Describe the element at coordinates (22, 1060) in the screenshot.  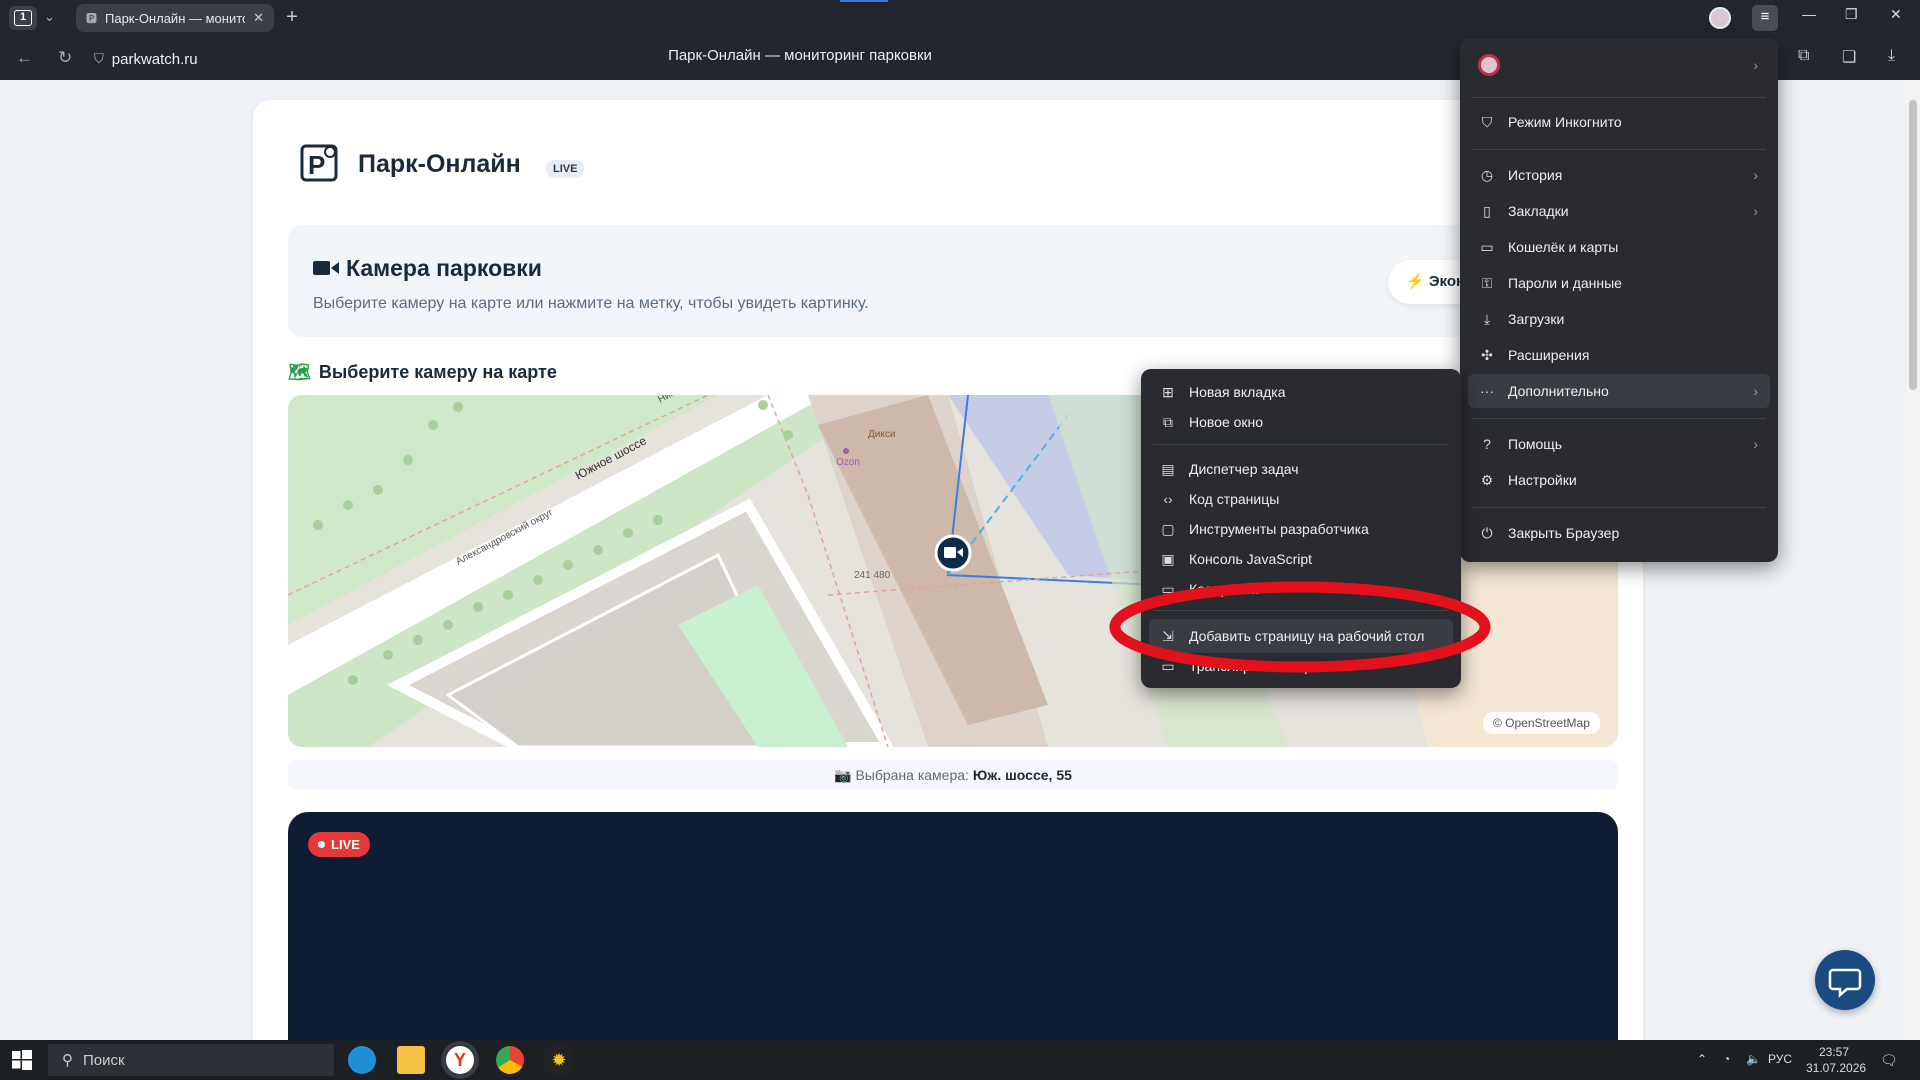
I see `windows-start-icon` at that location.